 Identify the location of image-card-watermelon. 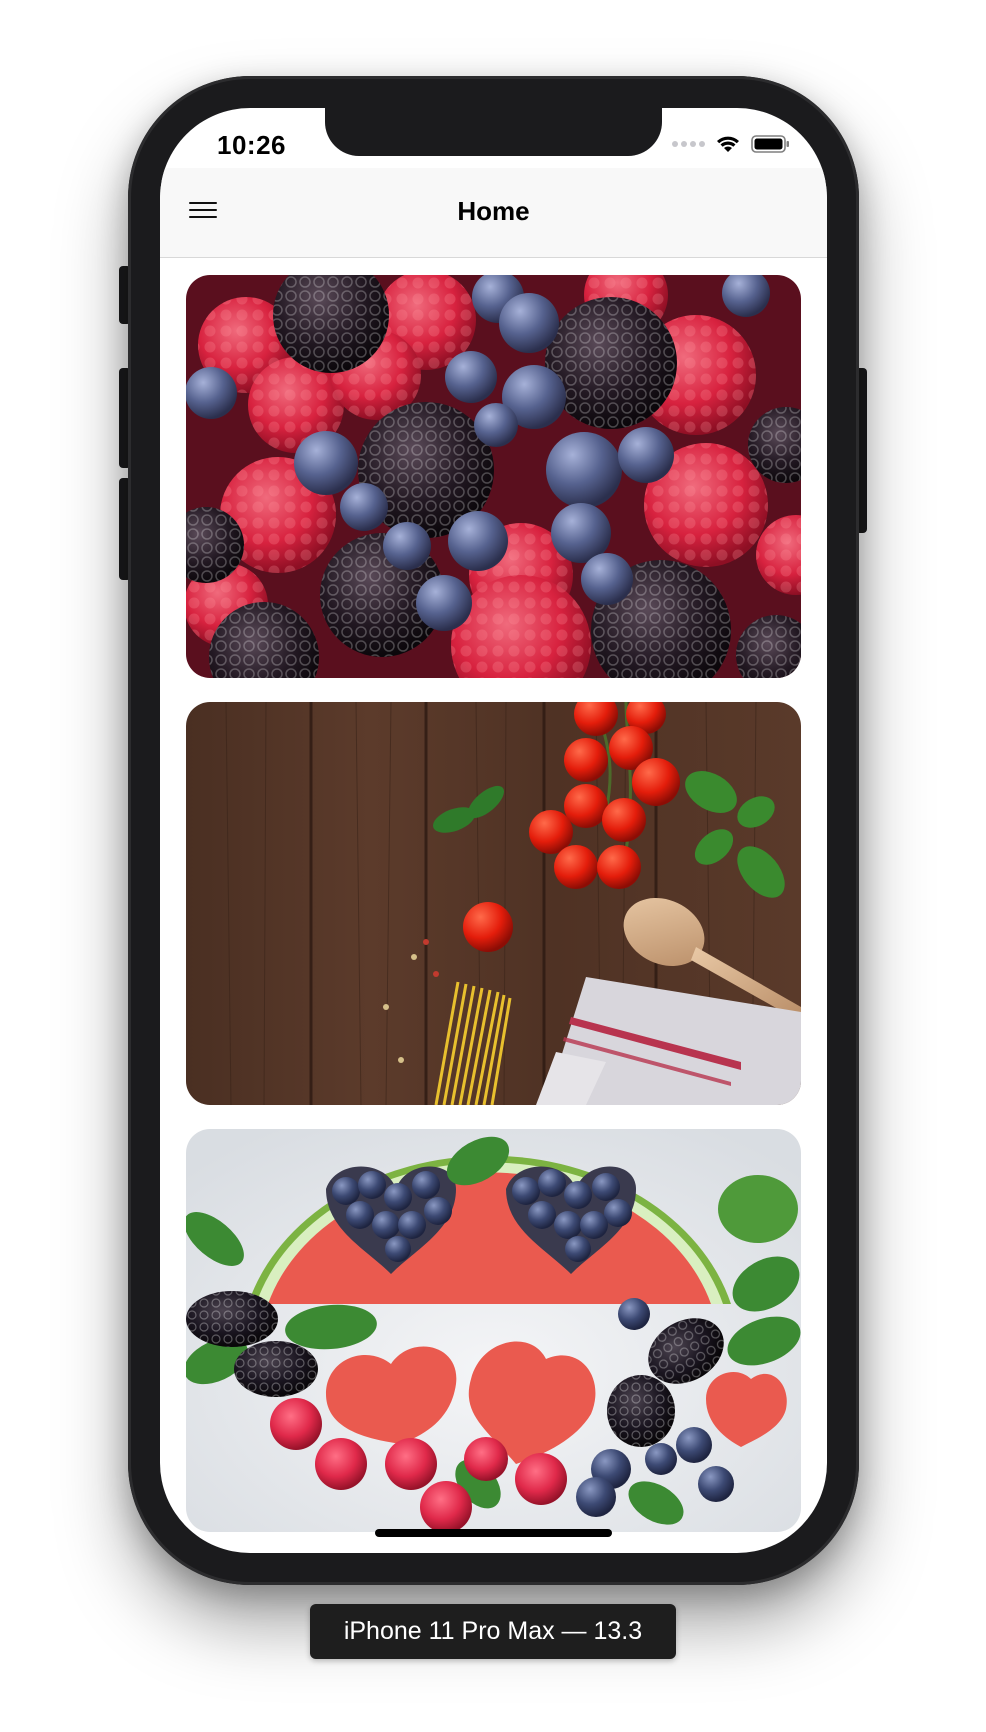
(493, 1330).